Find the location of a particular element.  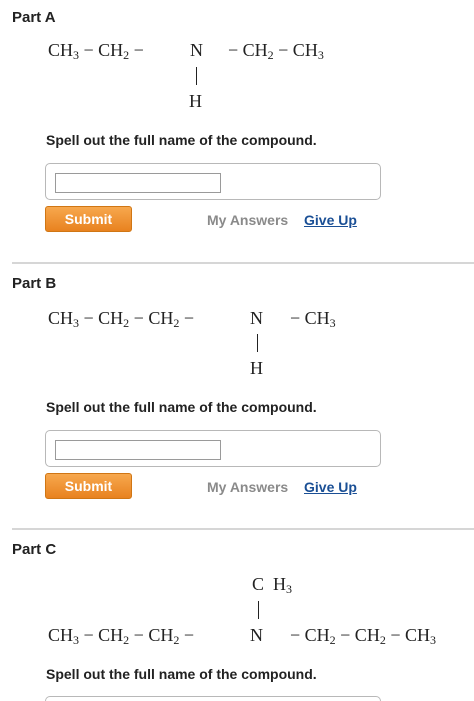

formula-c-bond is located at coordinates (258, 610).